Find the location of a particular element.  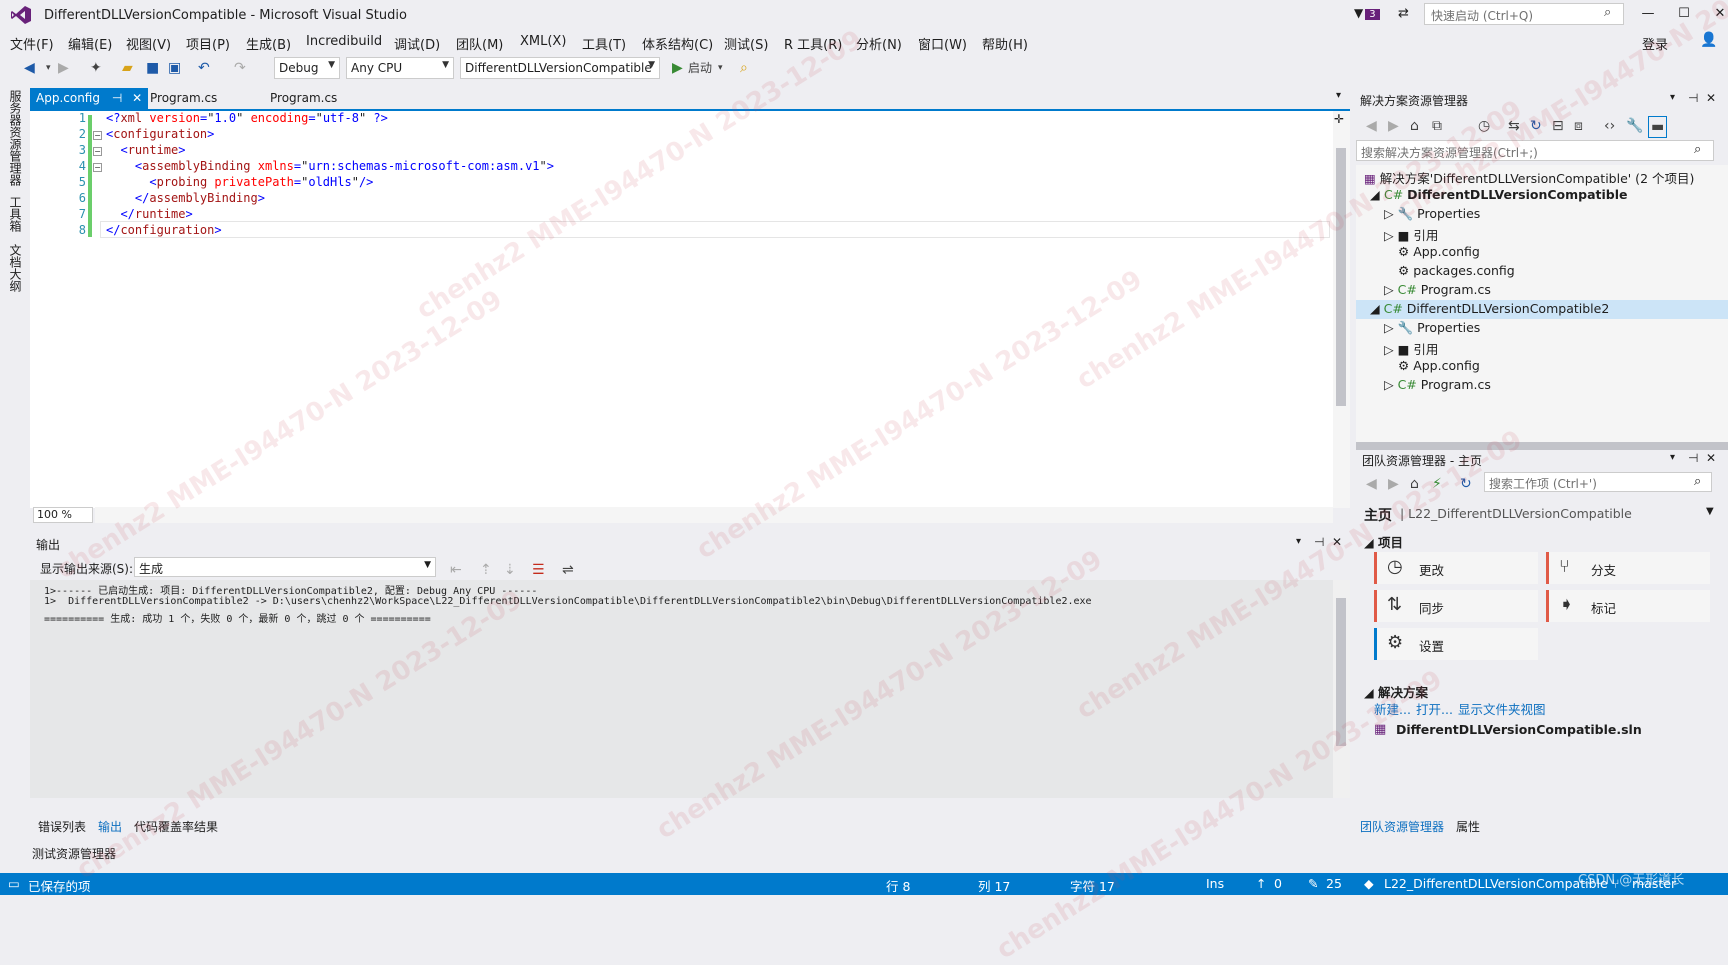

changes-button: ◷ 更改 is located at coordinates (1456, 568).